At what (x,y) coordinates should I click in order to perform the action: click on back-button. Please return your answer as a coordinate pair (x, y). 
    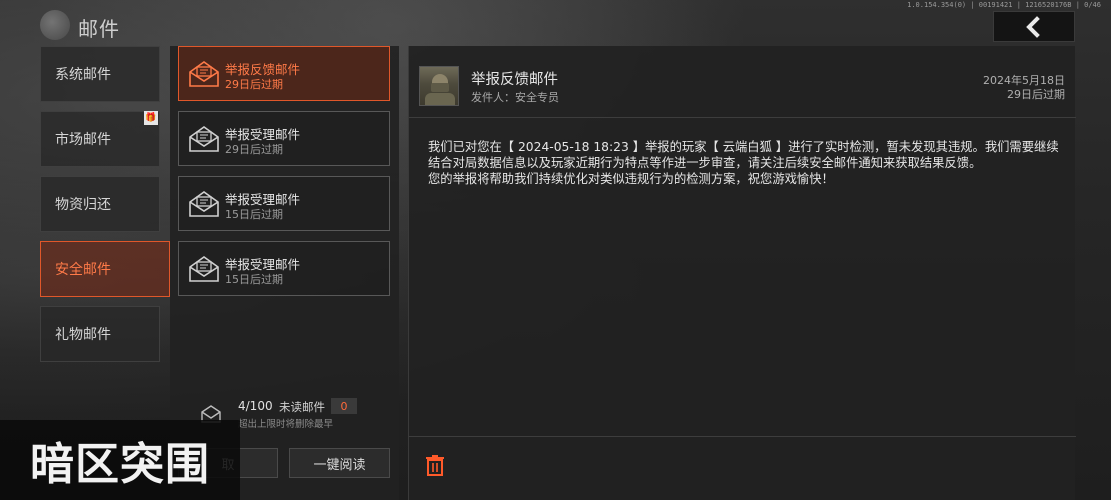
    Looking at the image, I should click on (1034, 26).